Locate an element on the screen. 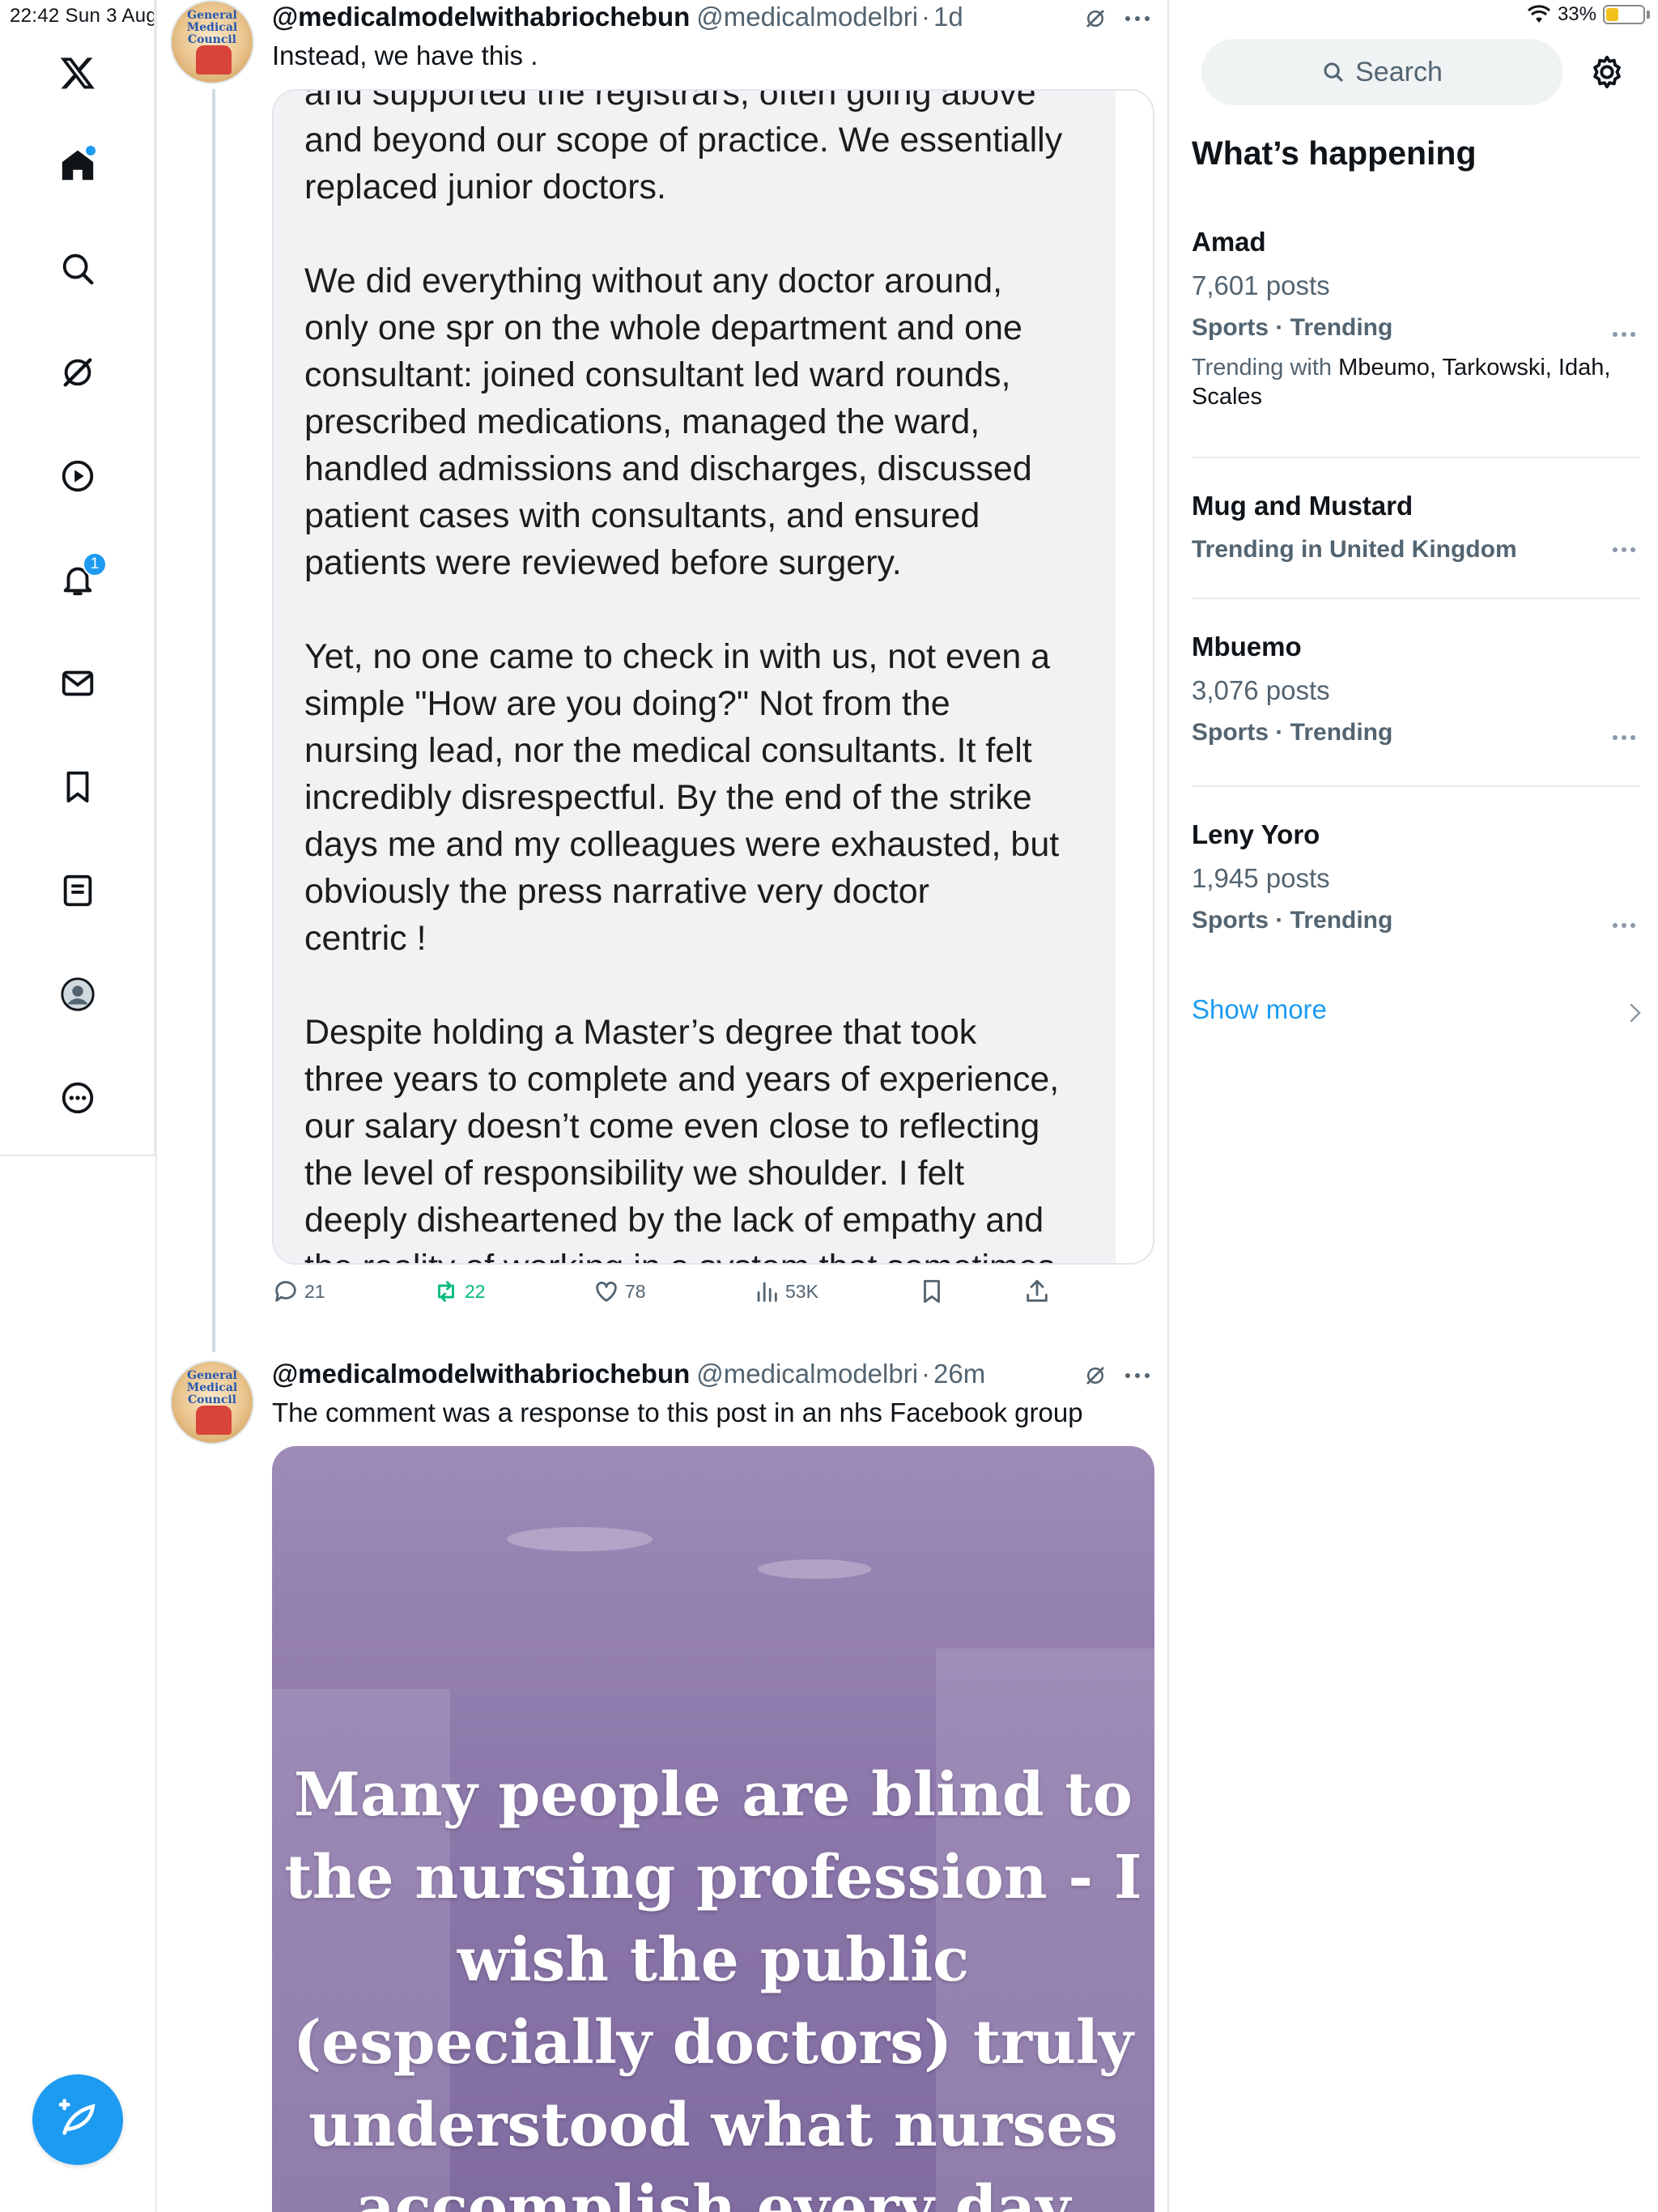 This screenshot has width=1658, height=2212. bookmark-button is located at coordinates (932, 1291).